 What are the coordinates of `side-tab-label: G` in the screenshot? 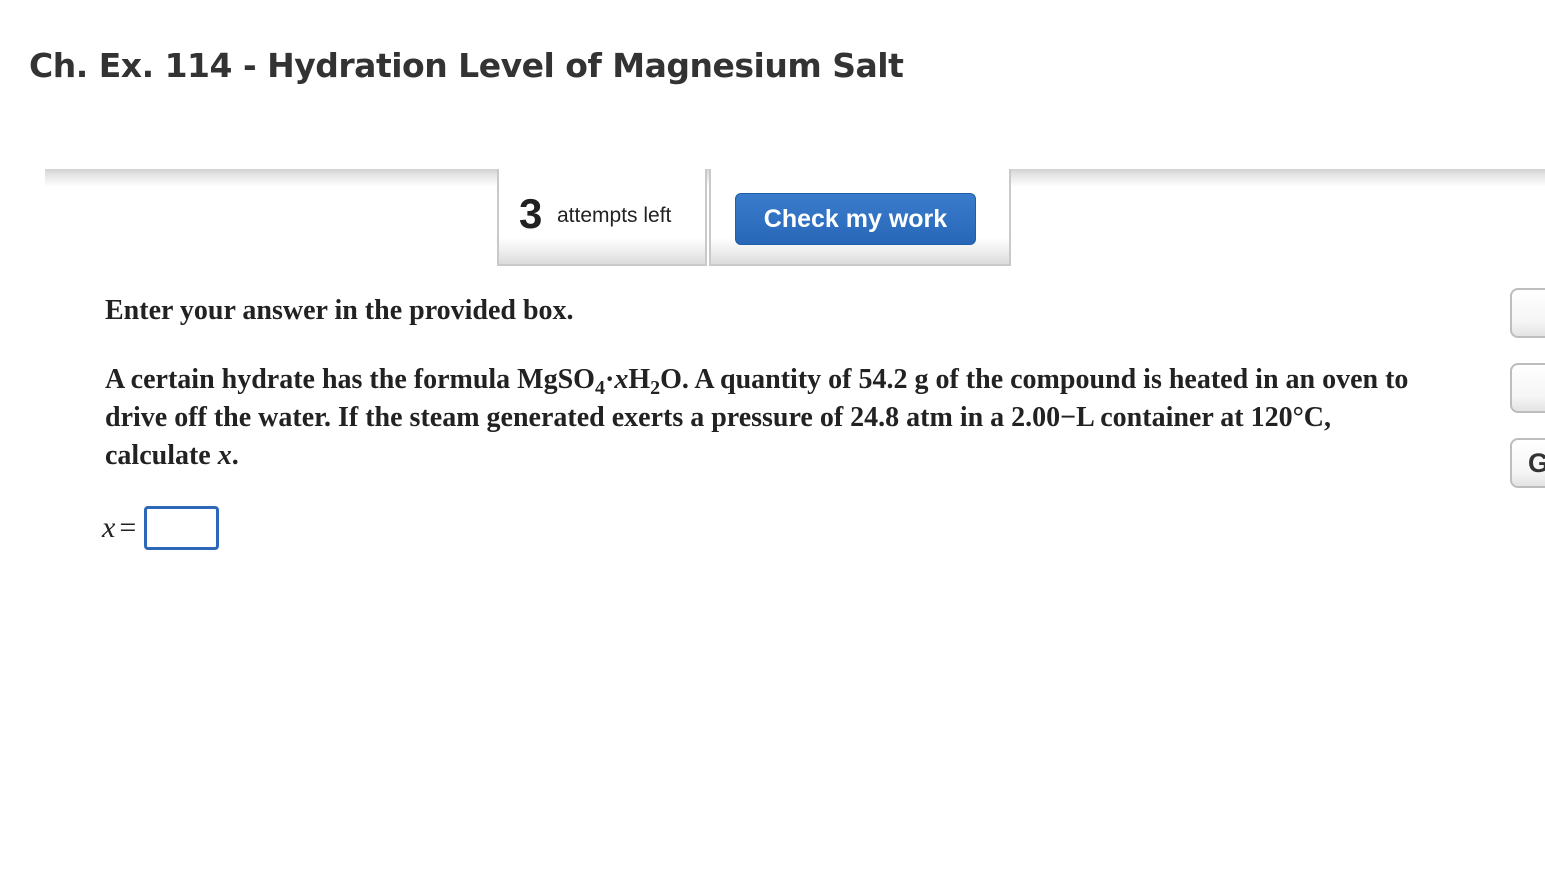 It's located at (1536, 463).